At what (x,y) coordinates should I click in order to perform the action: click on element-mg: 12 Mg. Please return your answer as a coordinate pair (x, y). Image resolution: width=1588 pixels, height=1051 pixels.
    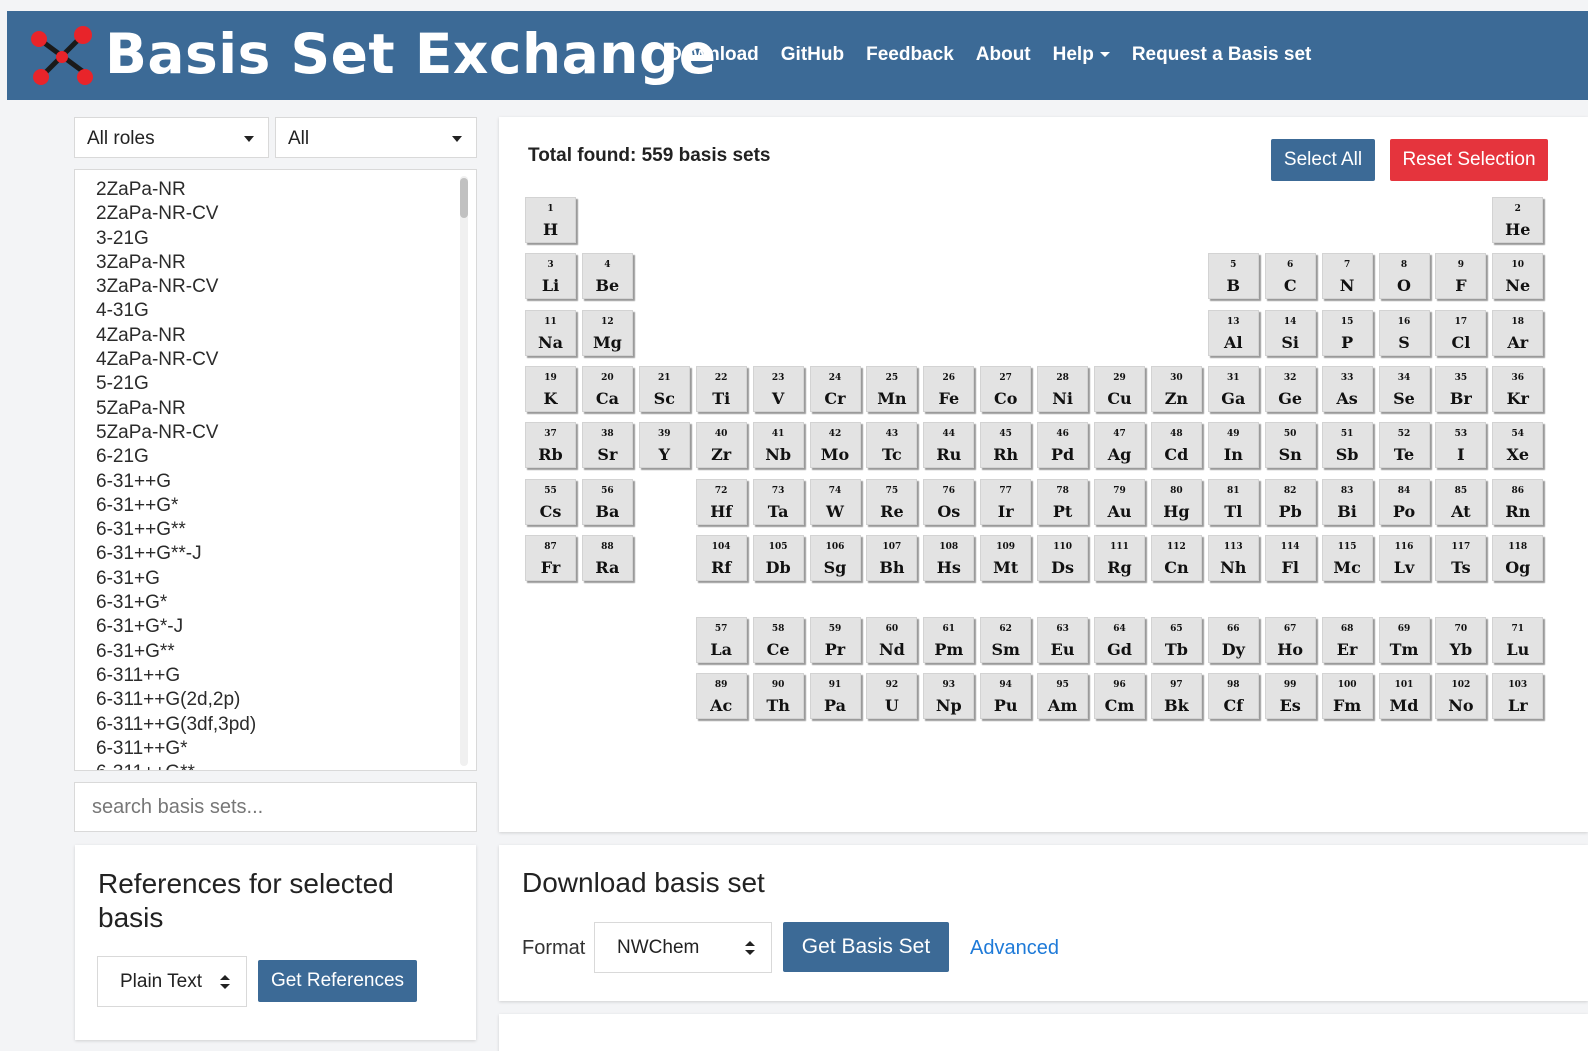
    Looking at the image, I should click on (607, 332).